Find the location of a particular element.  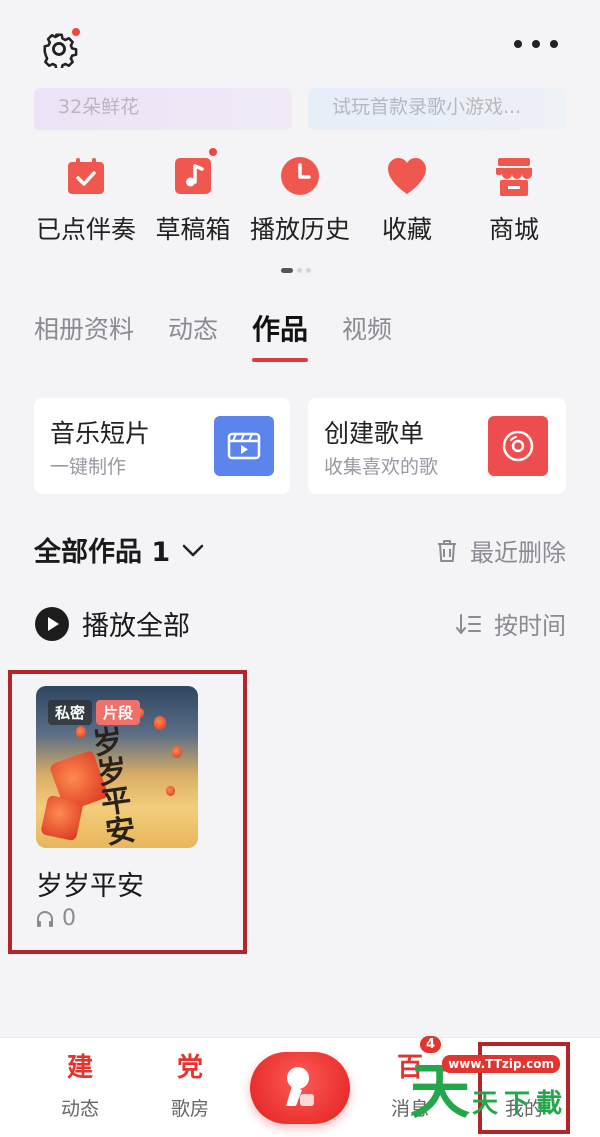

quick-item-label: 播放历史 is located at coordinates (299, 229).